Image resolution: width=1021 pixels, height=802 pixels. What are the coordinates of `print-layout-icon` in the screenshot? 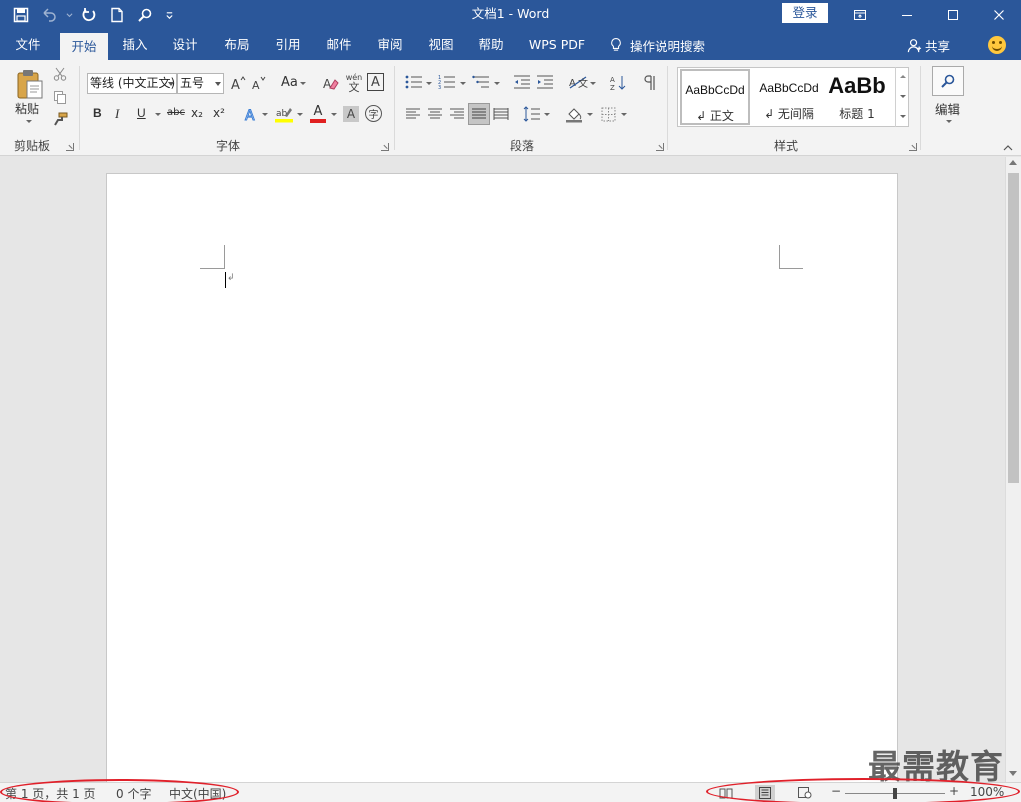 It's located at (765, 793).